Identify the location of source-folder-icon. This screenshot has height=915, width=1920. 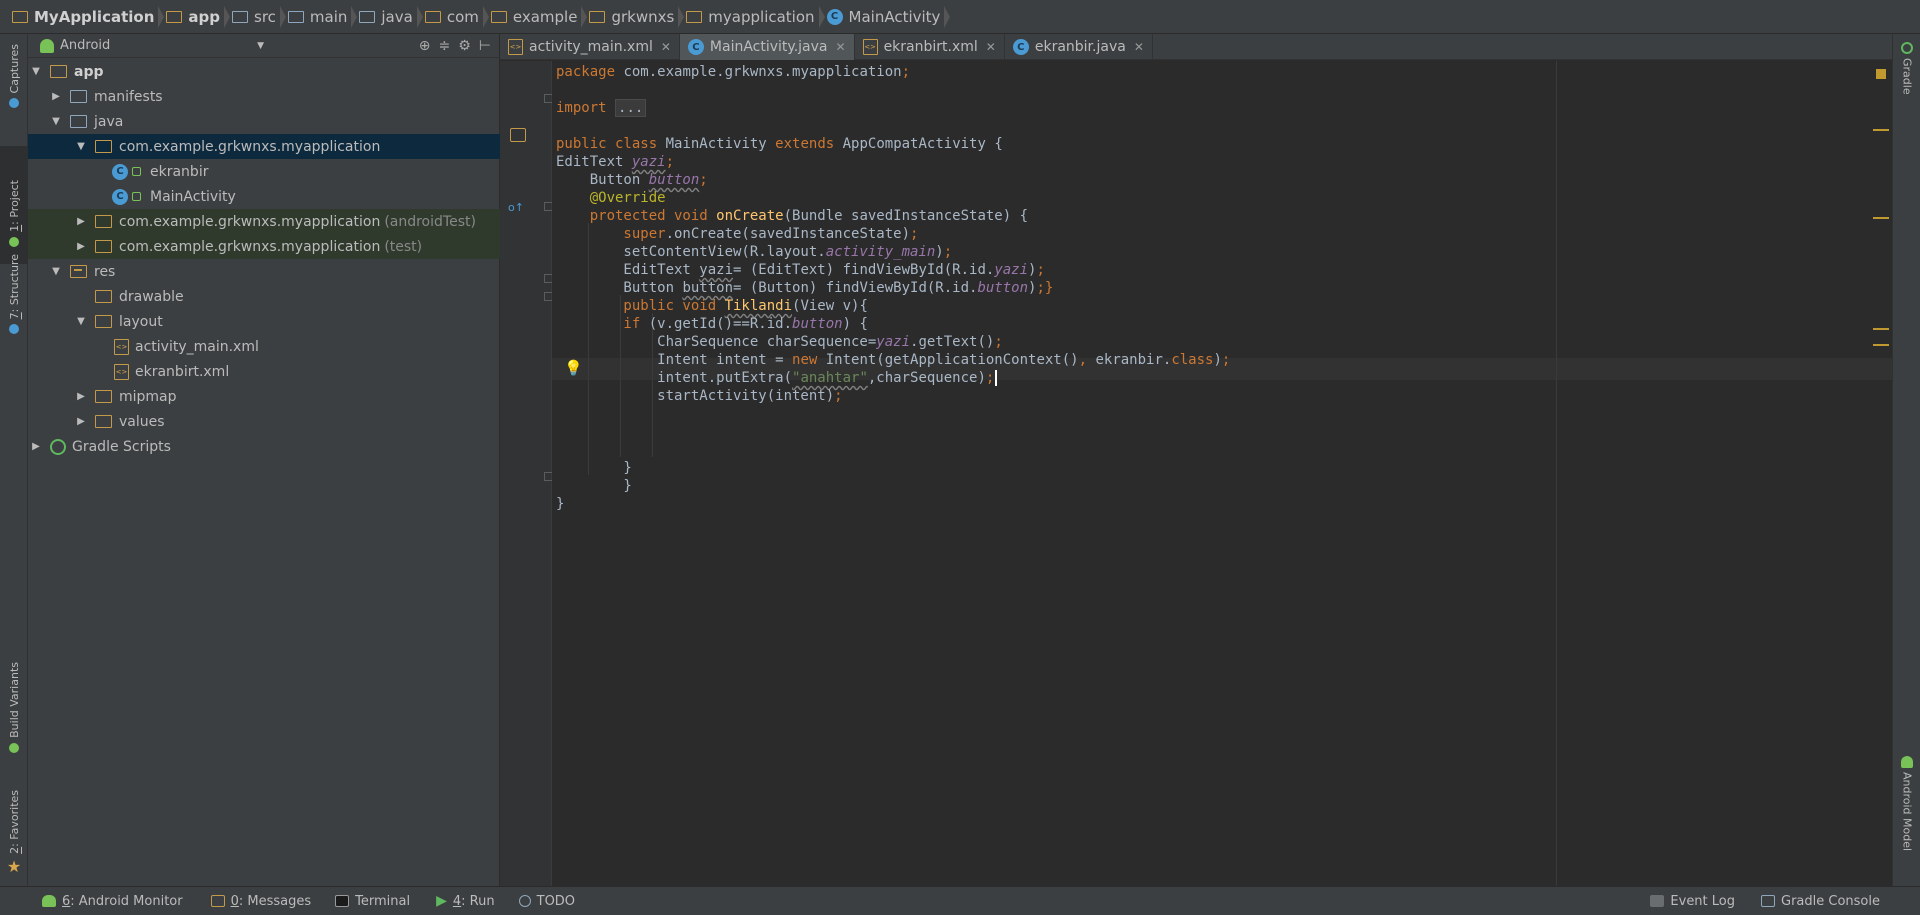
(367, 16).